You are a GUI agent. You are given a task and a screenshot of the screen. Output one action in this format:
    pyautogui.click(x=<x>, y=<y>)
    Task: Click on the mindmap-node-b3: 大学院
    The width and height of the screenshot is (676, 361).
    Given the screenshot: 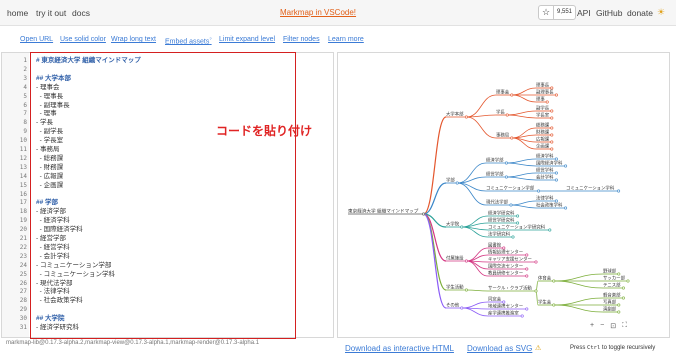 What is the action you would take?
    pyautogui.click(x=455, y=225)
    